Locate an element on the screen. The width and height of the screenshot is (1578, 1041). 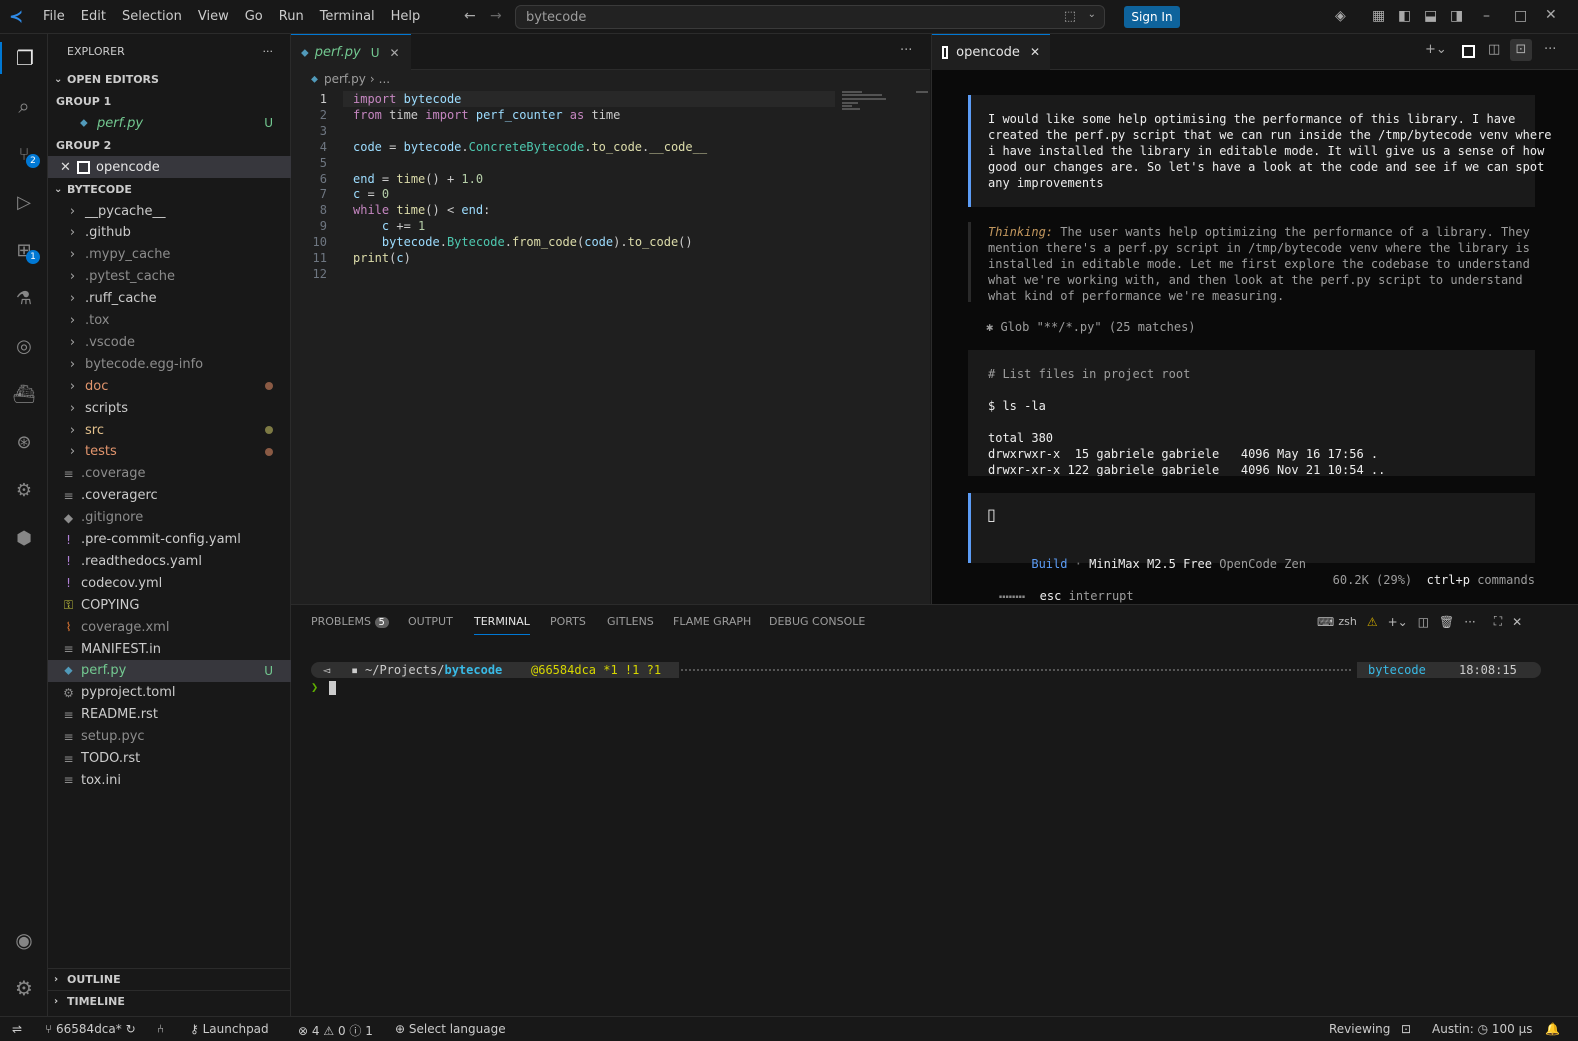
toggle-secondary-sidebar-icon: ◨ is located at coordinates (1456, 16).